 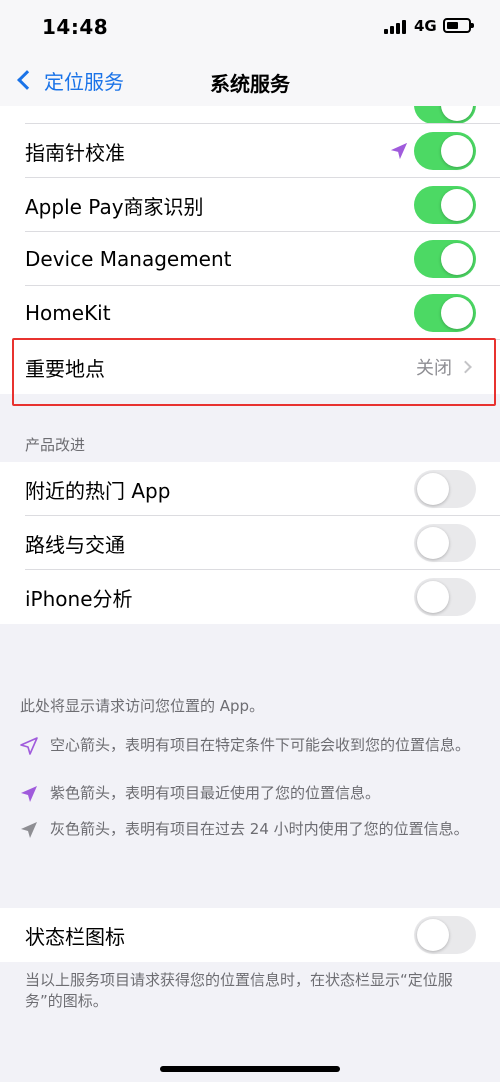 What do you see at coordinates (250, 27) in the screenshot?
I see `status-bar: 14:48 4G` at bounding box center [250, 27].